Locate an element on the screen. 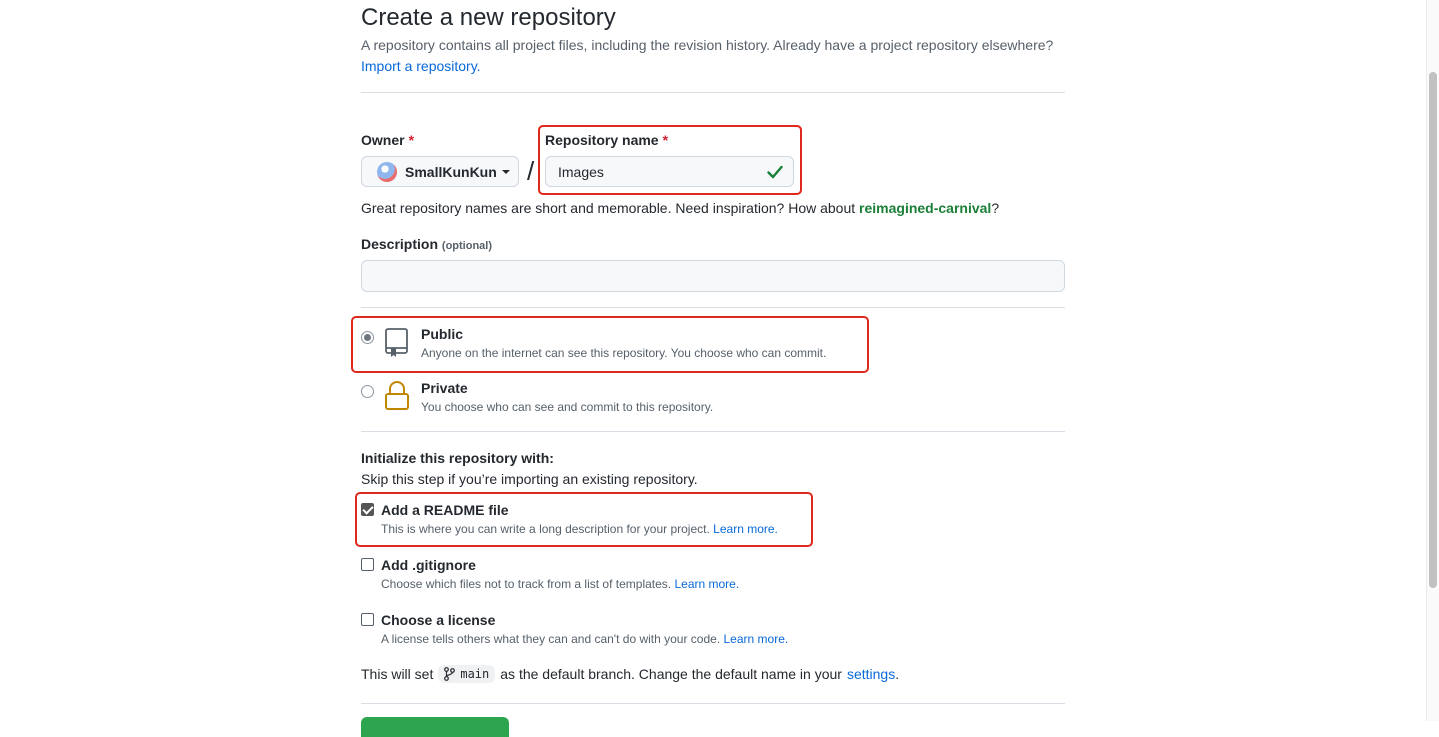 This screenshot has width=1439, height=737. optional-tag: (optional) is located at coordinates (467, 246).